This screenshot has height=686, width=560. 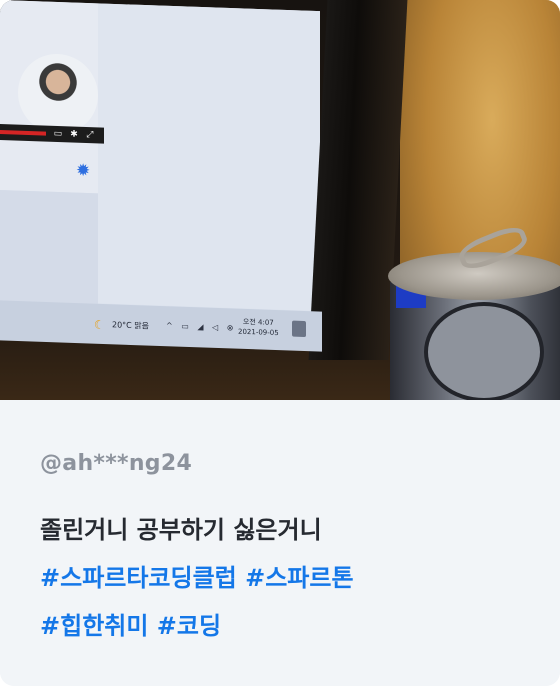 I want to click on hashtag: #코딩, so click(x=189, y=626).